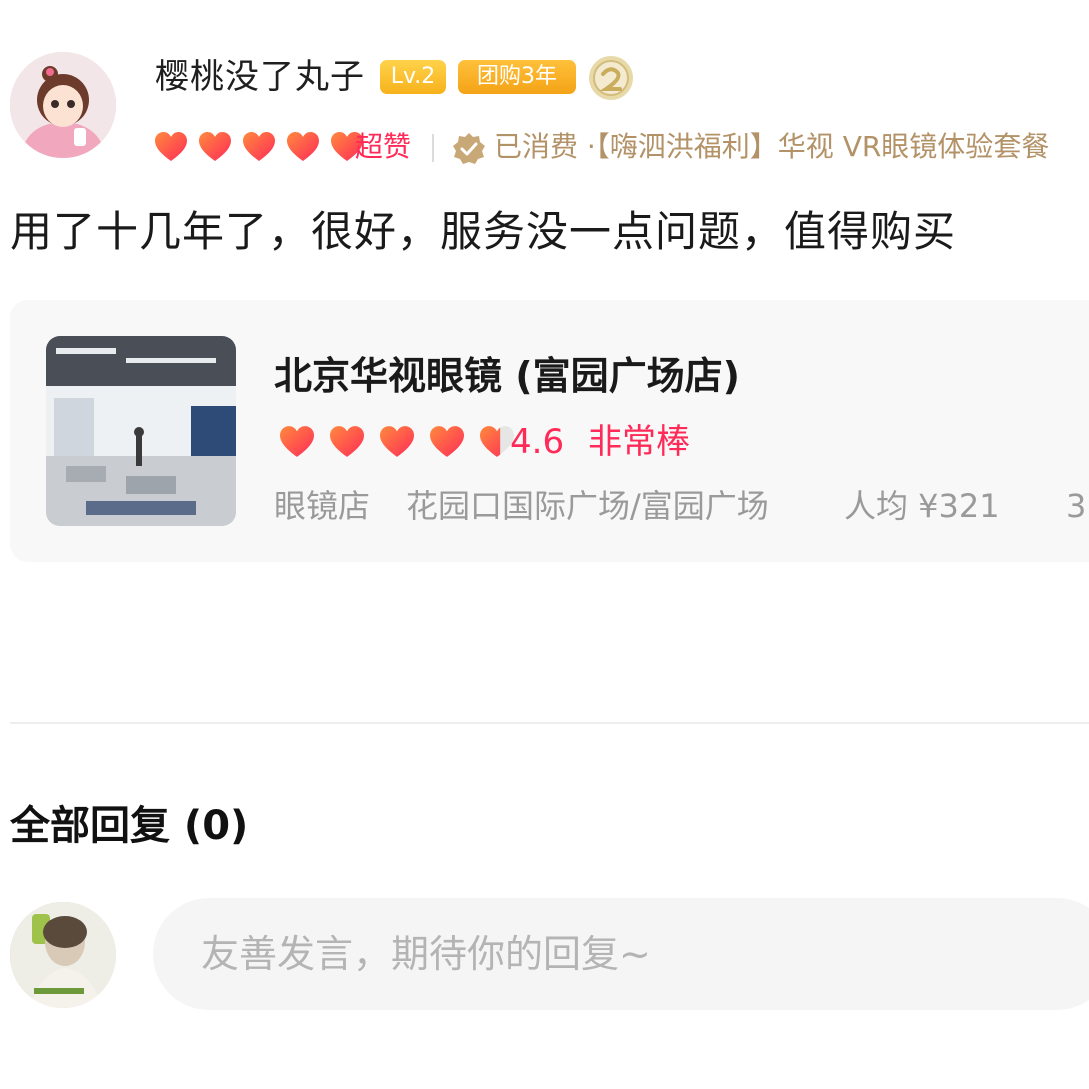  What do you see at coordinates (639, 442) in the screenshot?
I see `shop-verdict: 非常棒` at bounding box center [639, 442].